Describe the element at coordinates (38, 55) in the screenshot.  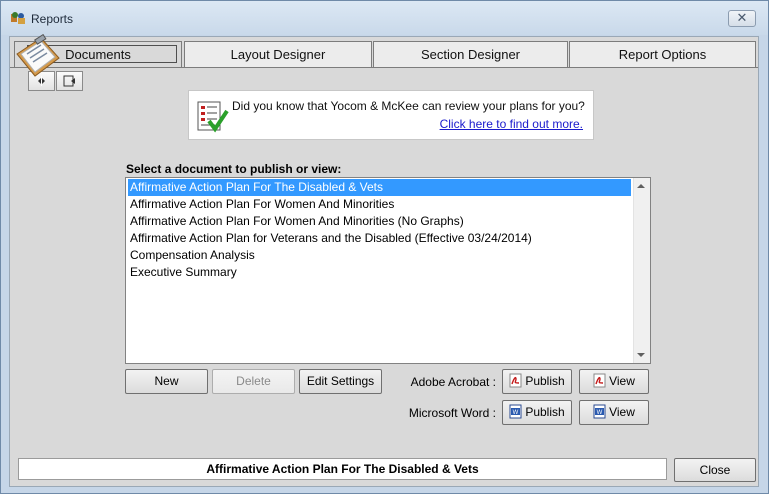
I see `clipboard-icon` at that location.